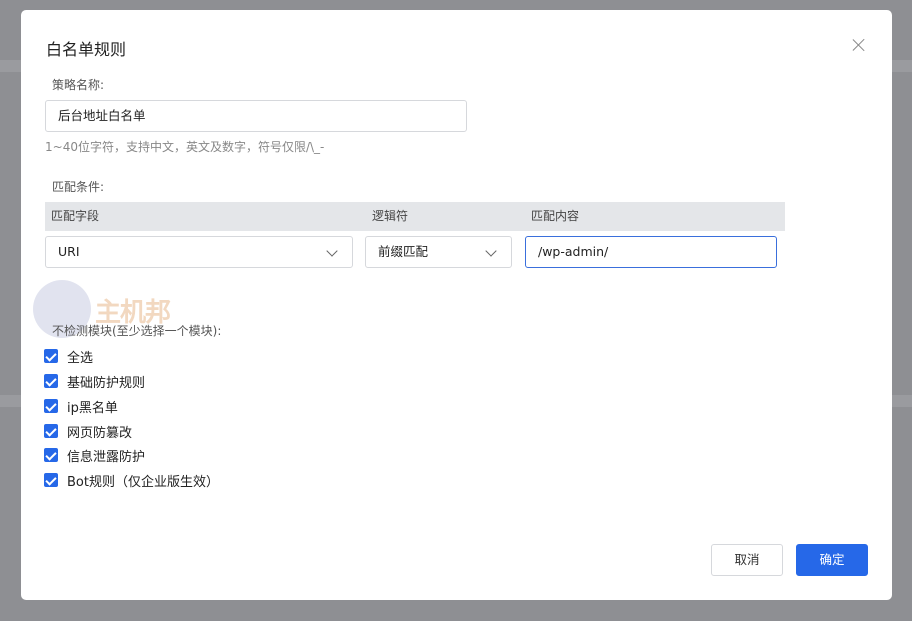  I want to click on match-field-select: URI, so click(199, 252).